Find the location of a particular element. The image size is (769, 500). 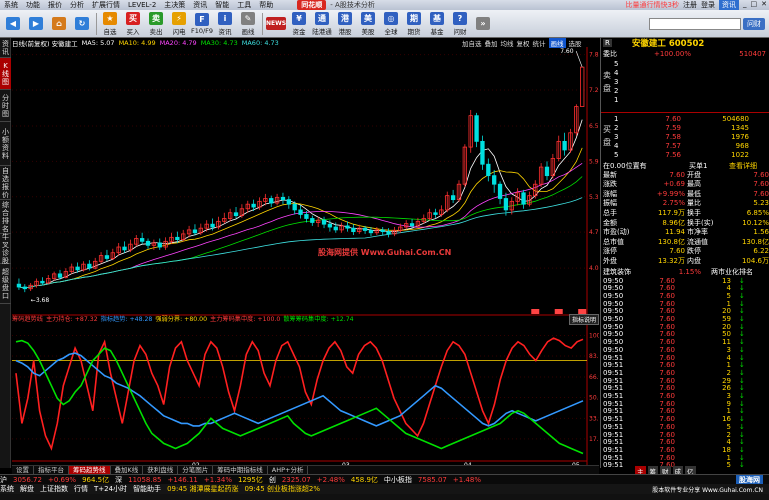

sidebar-item-5: 综合排名 is located at coordinates (5, 217).